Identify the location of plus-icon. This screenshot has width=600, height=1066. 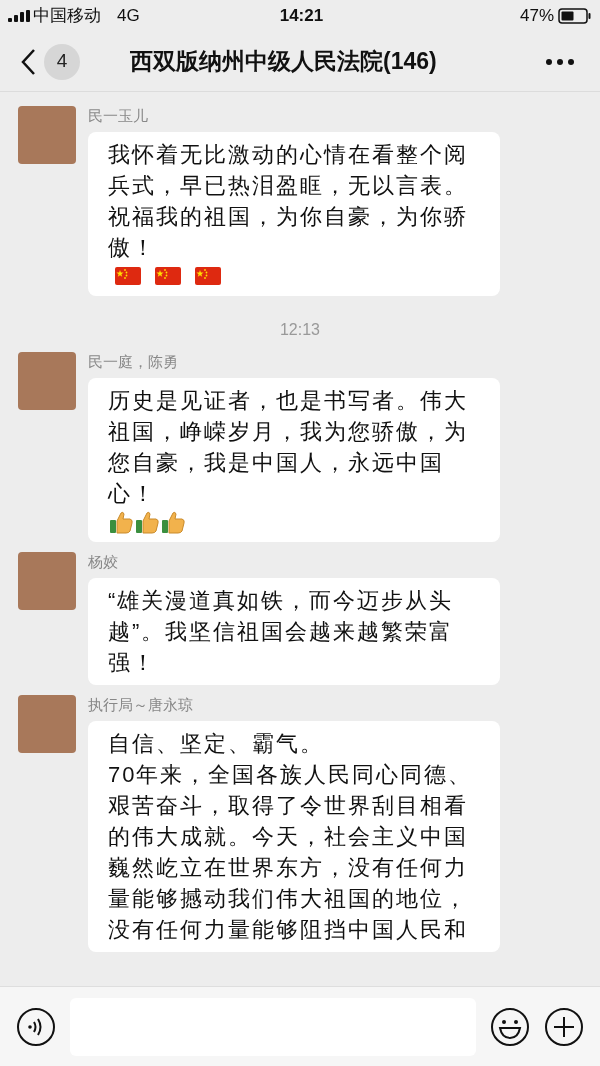
(564, 1026).